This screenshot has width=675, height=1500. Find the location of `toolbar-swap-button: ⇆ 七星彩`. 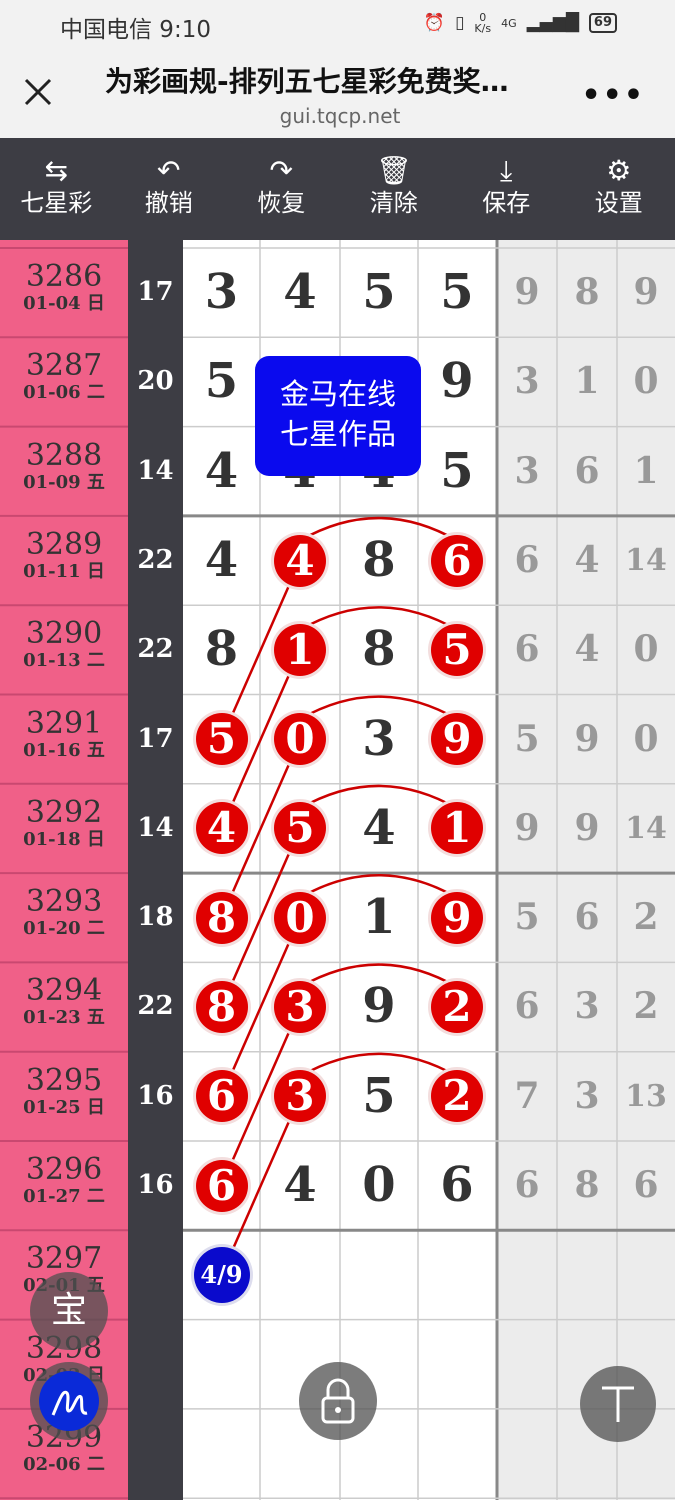

toolbar-swap-button: ⇆ 七星彩 is located at coordinates (56, 189).